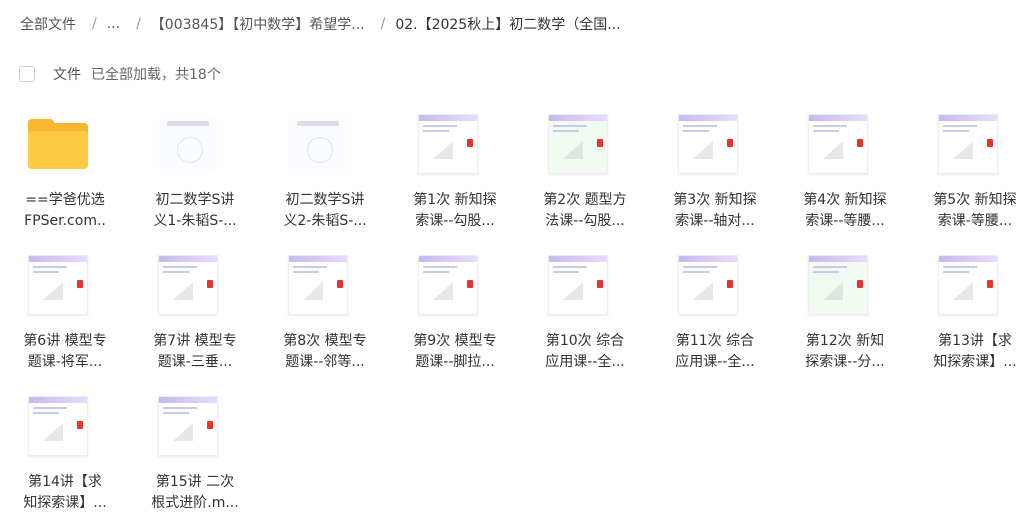  Describe the element at coordinates (715, 341) in the screenshot. I see `file-name-line1: 第11次 综合` at that location.